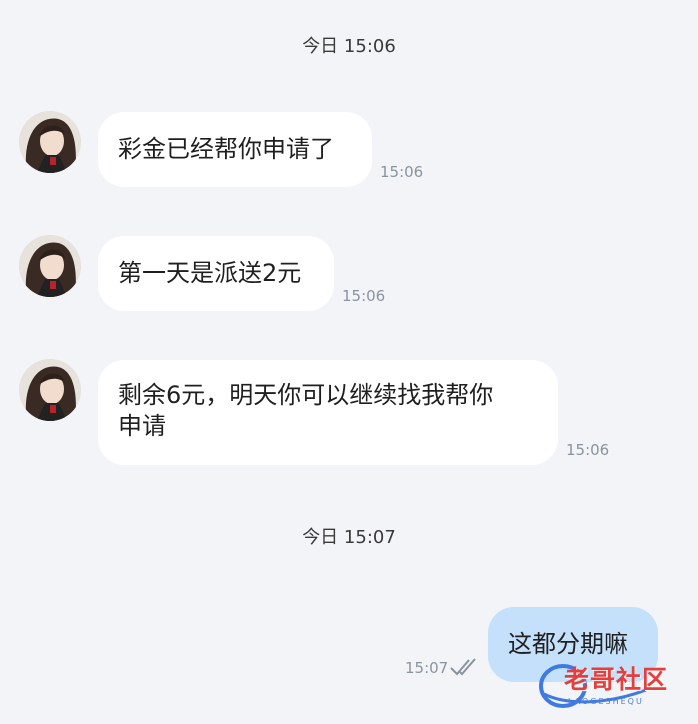 The width and height of the screenshot is (698, 724). I want to click on watermark-title: 老哥社区, so click(616, 679).